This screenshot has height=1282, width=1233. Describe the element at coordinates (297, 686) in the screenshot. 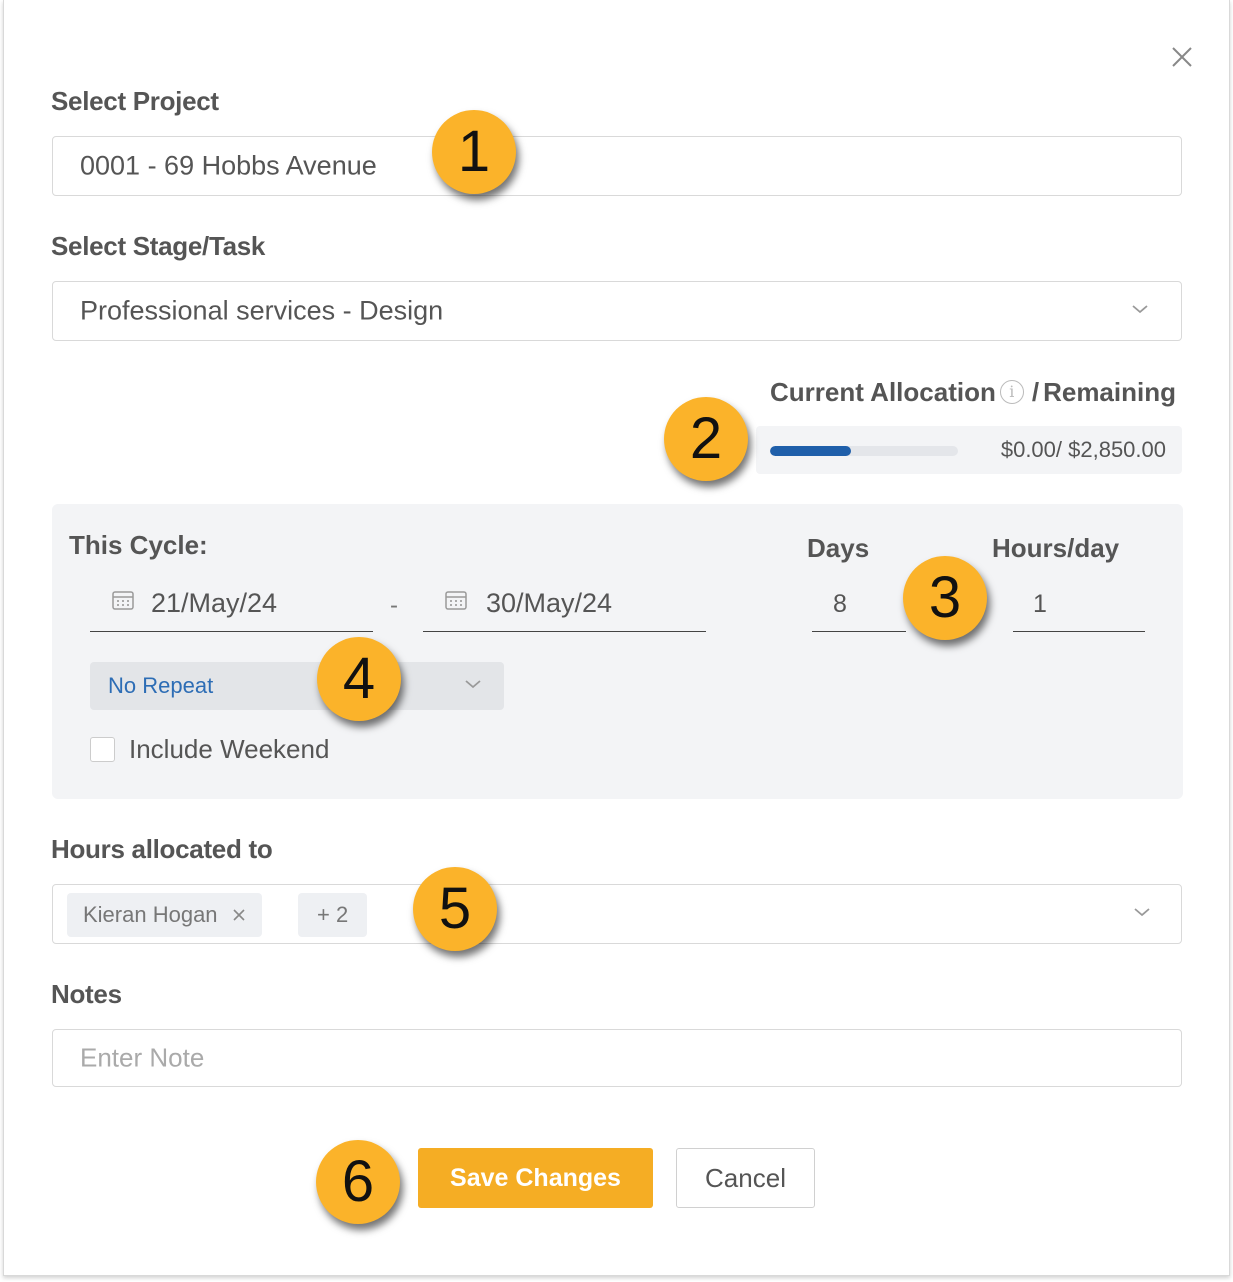

I see `repeat-select: No Repeat` at that location.